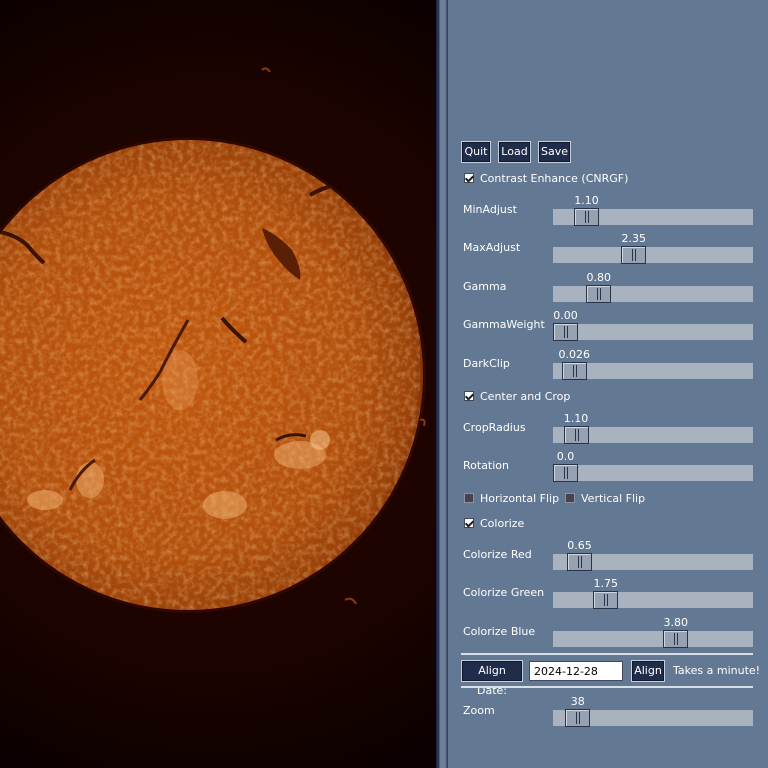 The width and height of the screenshot is (768, 768). What do you see at coordinates (576, 418) in the screenshot?
I see `crop-radius-value: 1.10` at bounding box center [576, 418].